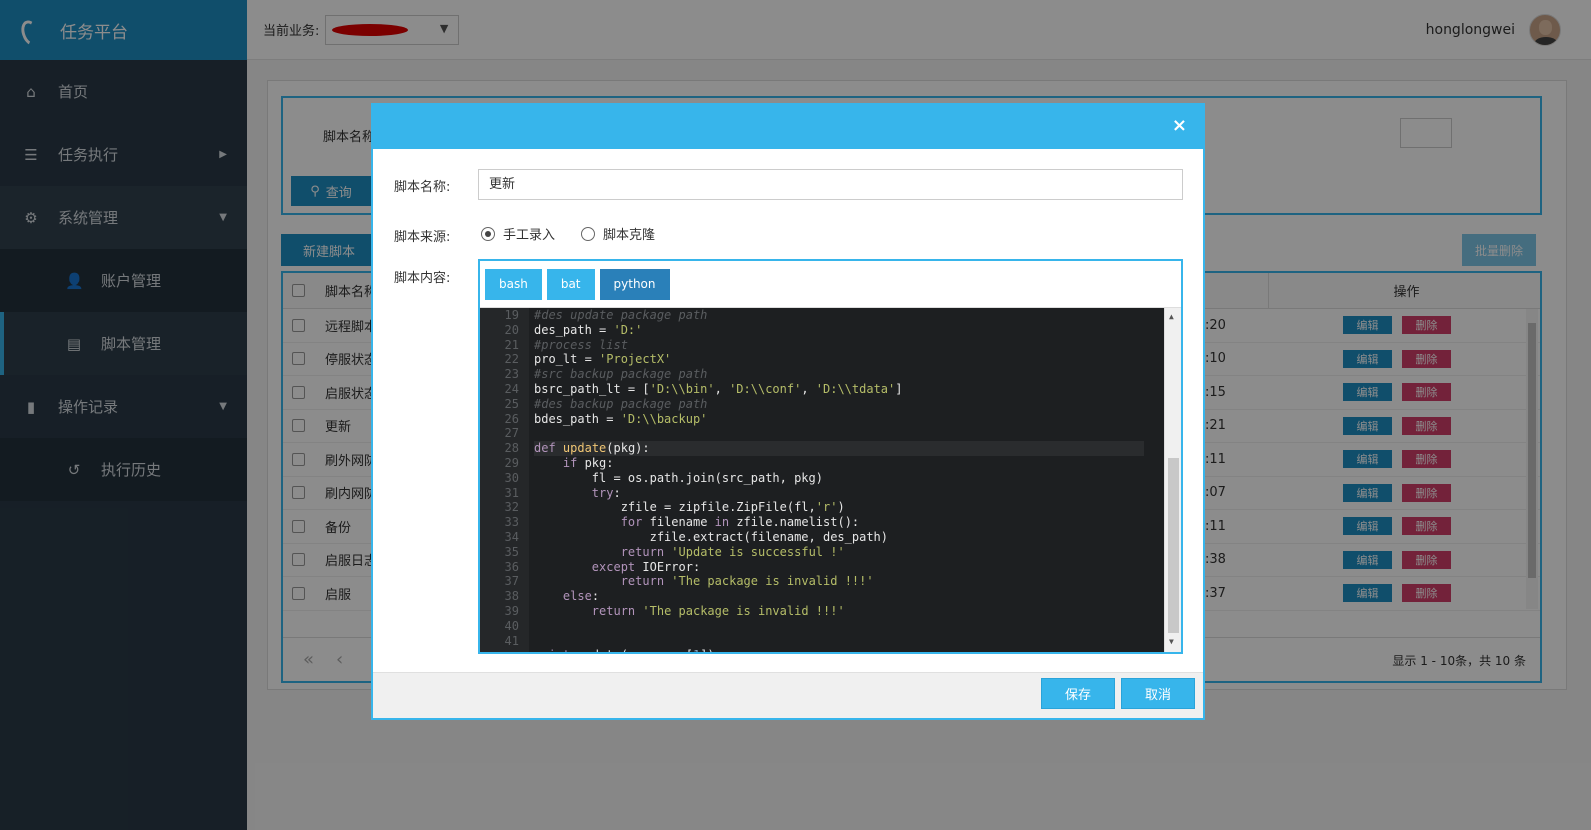 This screenshot has width=1591, height=830. Describe the element at coordinates (788, 695) in the screenshot. I see `dialog-footer: 保存 取消` at that location.